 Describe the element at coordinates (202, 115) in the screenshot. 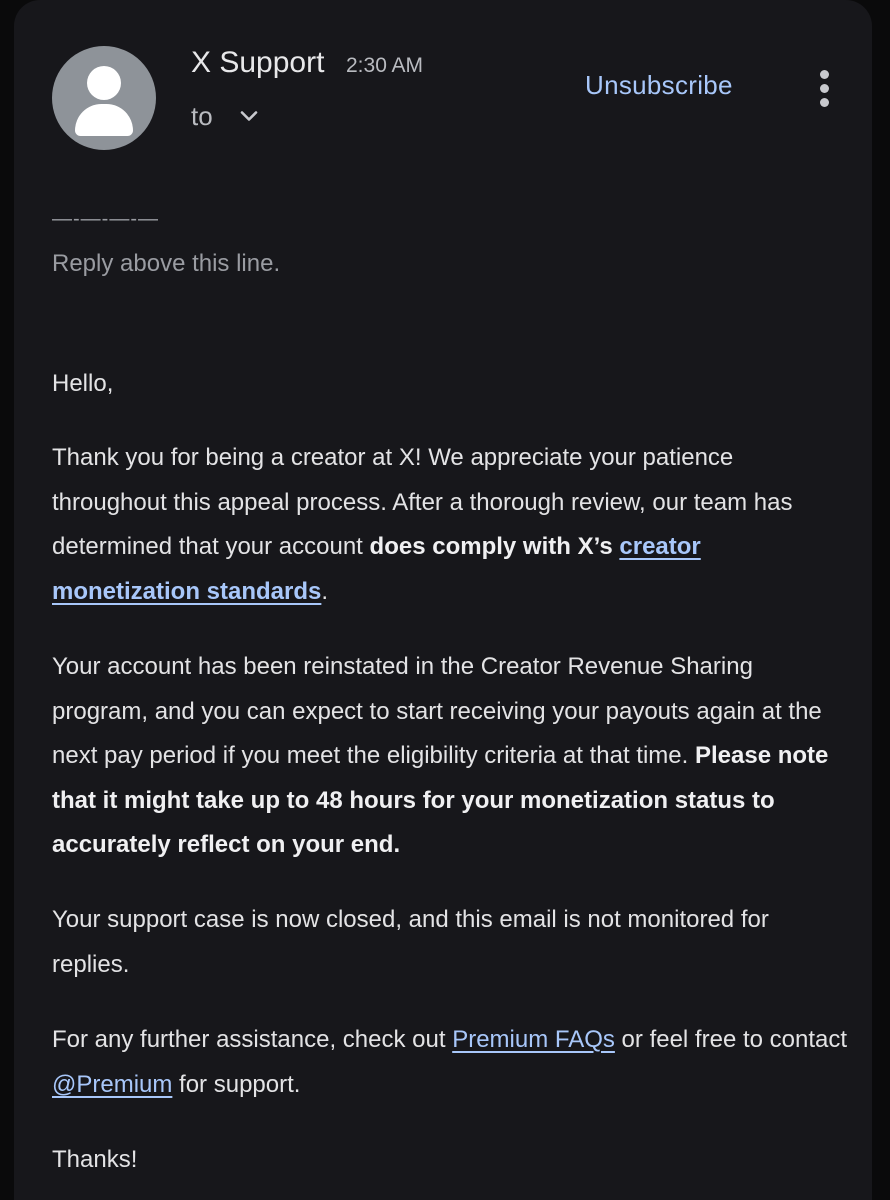

I see `to-label: to` at that location.